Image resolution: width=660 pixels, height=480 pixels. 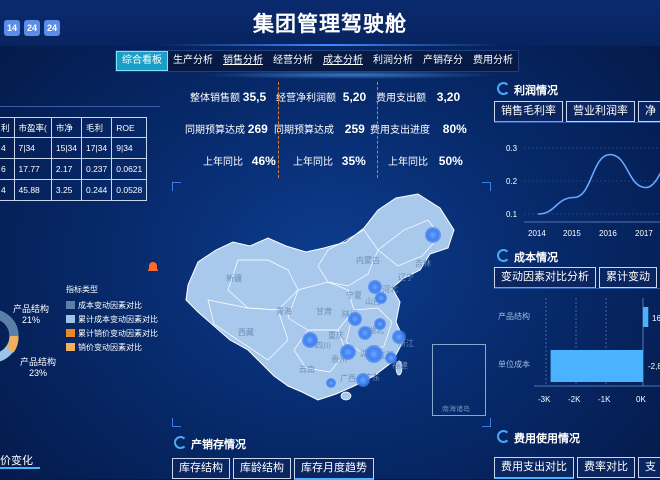 I want to click on date-badge-1: 14, so click(x=12, y=28).